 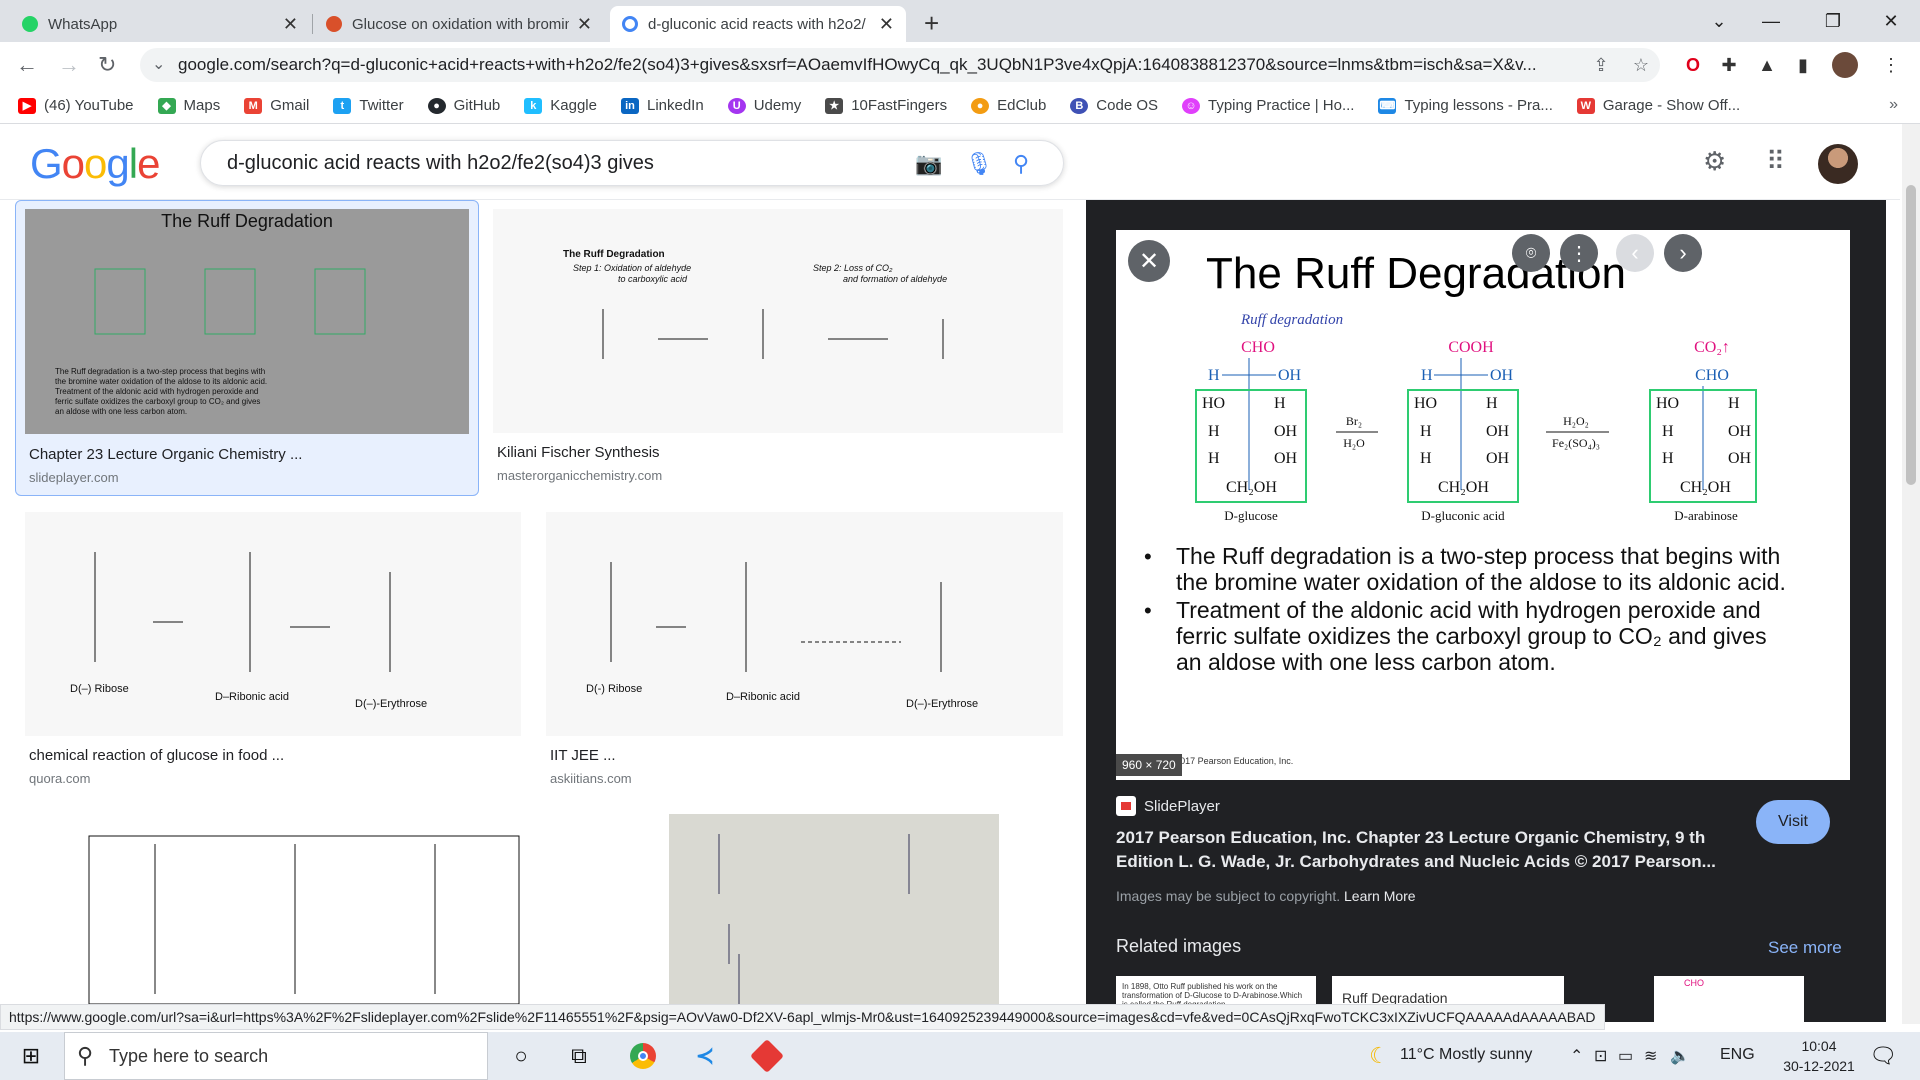 What do you see at coordinates (591, 778) in the screenshot?
I see `result-source: askiitians.com` at bounding box center [591, 778].